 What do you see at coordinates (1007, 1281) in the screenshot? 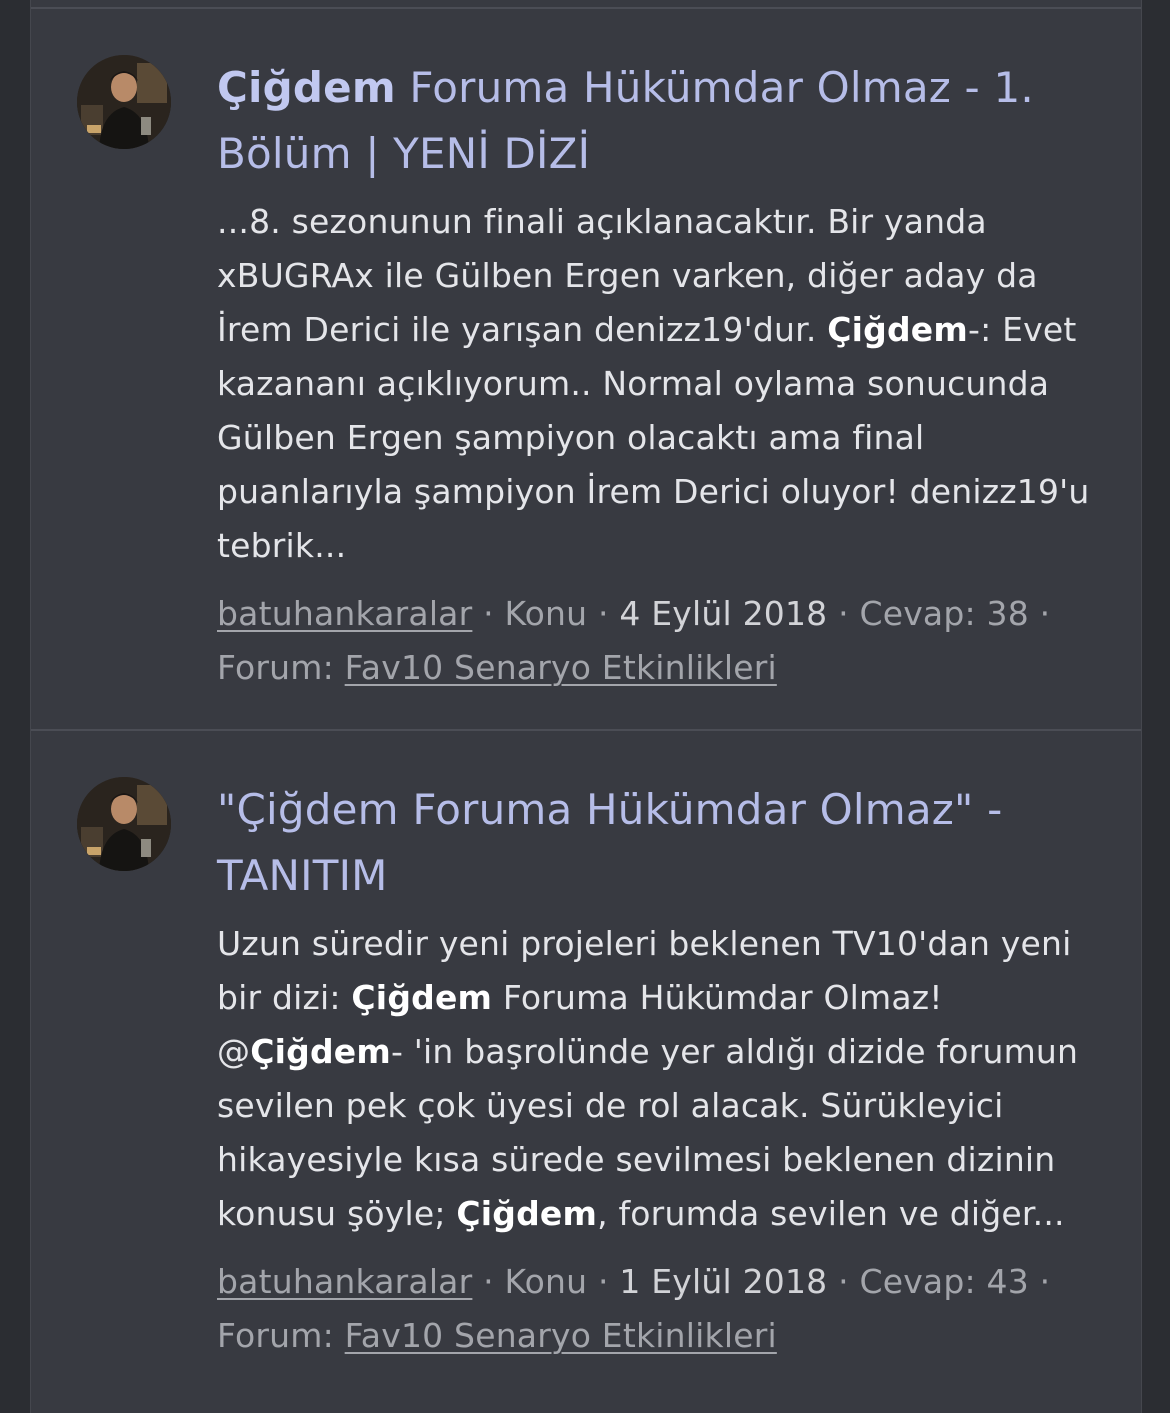
I see `replies-count: 43` at bounding box center [1007, 1281].